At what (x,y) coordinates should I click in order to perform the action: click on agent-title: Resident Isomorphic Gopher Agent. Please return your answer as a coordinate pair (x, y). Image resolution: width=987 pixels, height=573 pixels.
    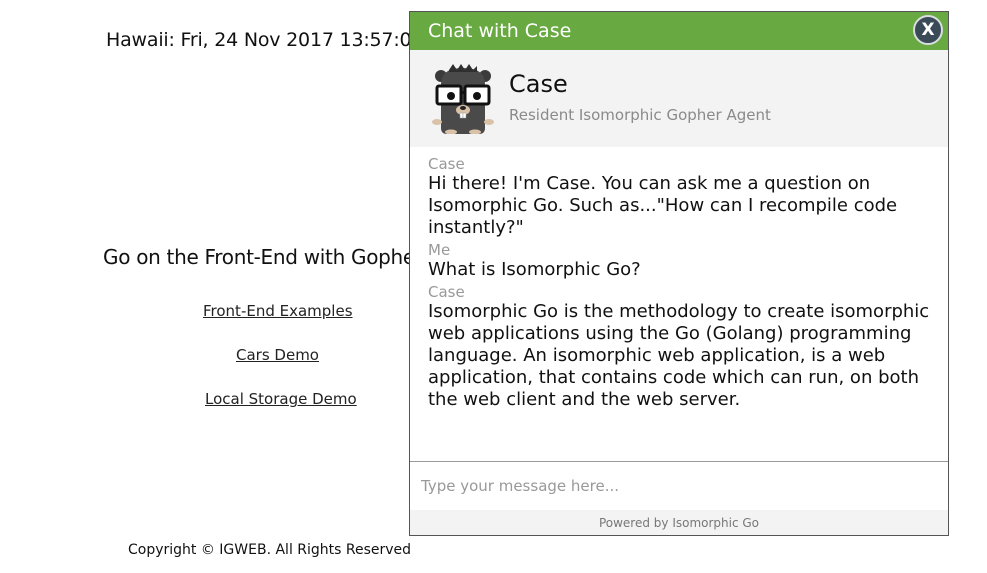
    Looking at the image, I should click on (640, 115).